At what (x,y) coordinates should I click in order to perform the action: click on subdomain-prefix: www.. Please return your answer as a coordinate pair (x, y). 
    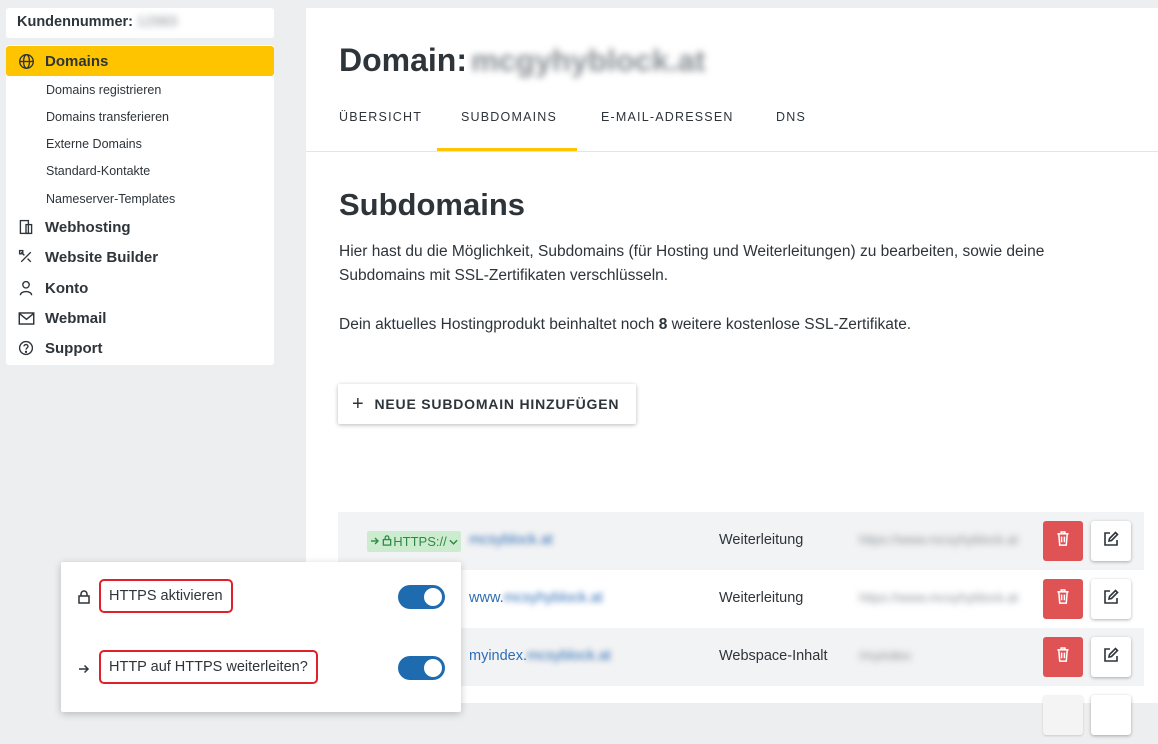
    Looking at the image, I should click on (486, 598).